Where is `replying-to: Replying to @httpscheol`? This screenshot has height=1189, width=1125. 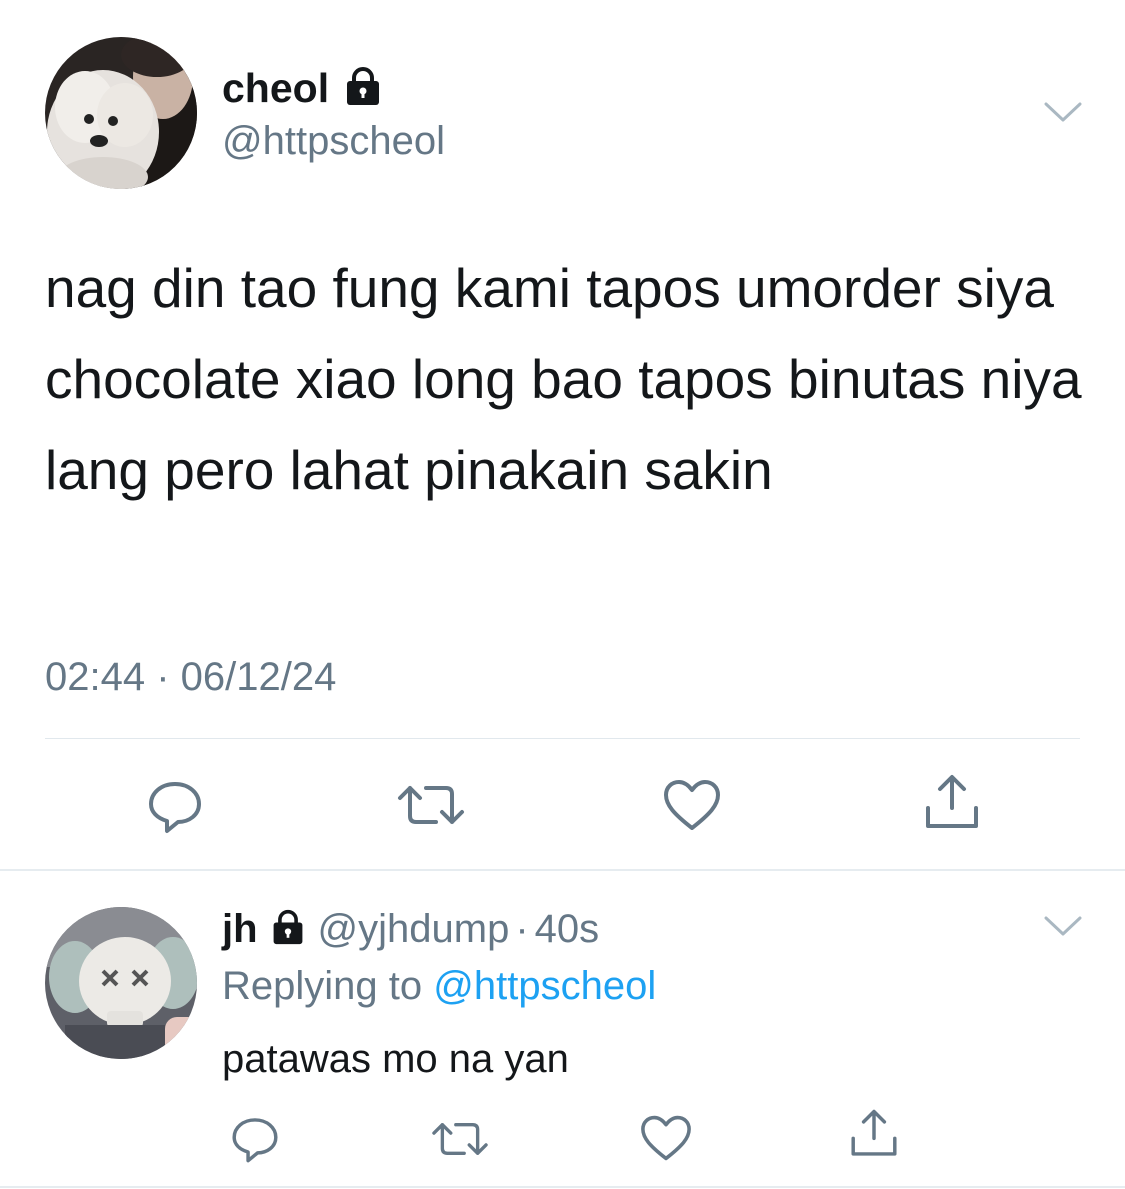
replying-to: Replying to @httpscheol is located at coordinates (439, 986).